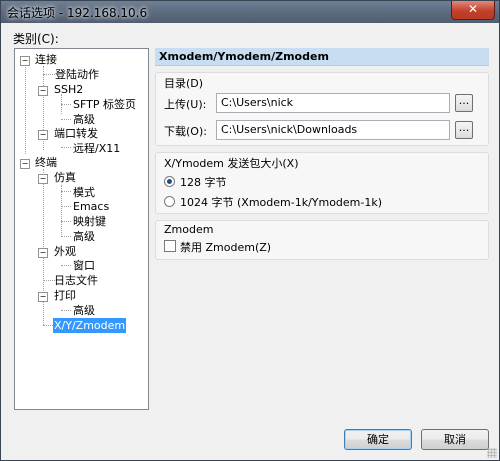  I want to click on packet-128-radio, so click(169, 181).